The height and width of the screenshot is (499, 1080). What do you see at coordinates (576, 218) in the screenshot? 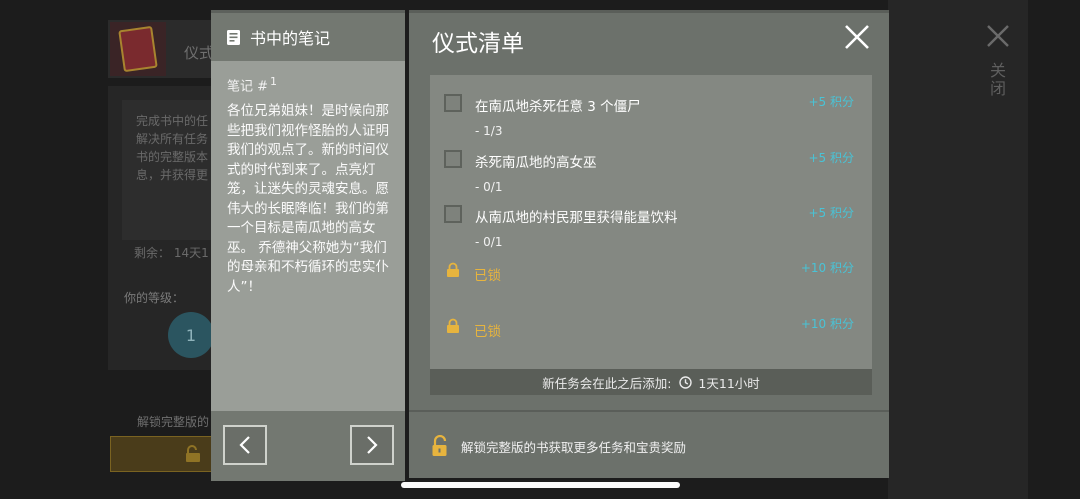
I see `task-label: 从南瓜地的村民那里获得能量饮料` at bounding box center [576, 218].